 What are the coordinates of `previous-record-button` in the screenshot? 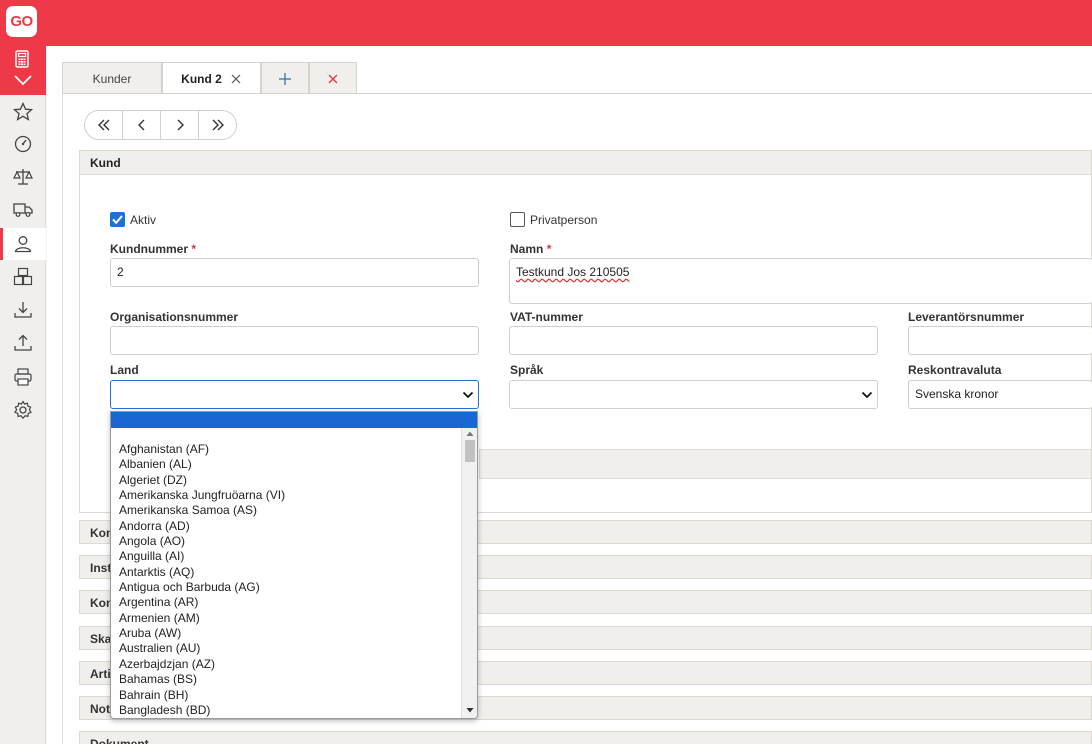 It's located at (142, 125).